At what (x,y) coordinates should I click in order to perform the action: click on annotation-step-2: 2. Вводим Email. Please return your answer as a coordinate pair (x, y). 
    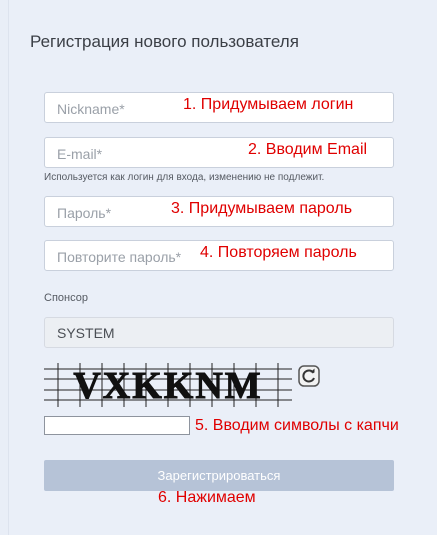
    Looking at the image, I should click on (308, 149).